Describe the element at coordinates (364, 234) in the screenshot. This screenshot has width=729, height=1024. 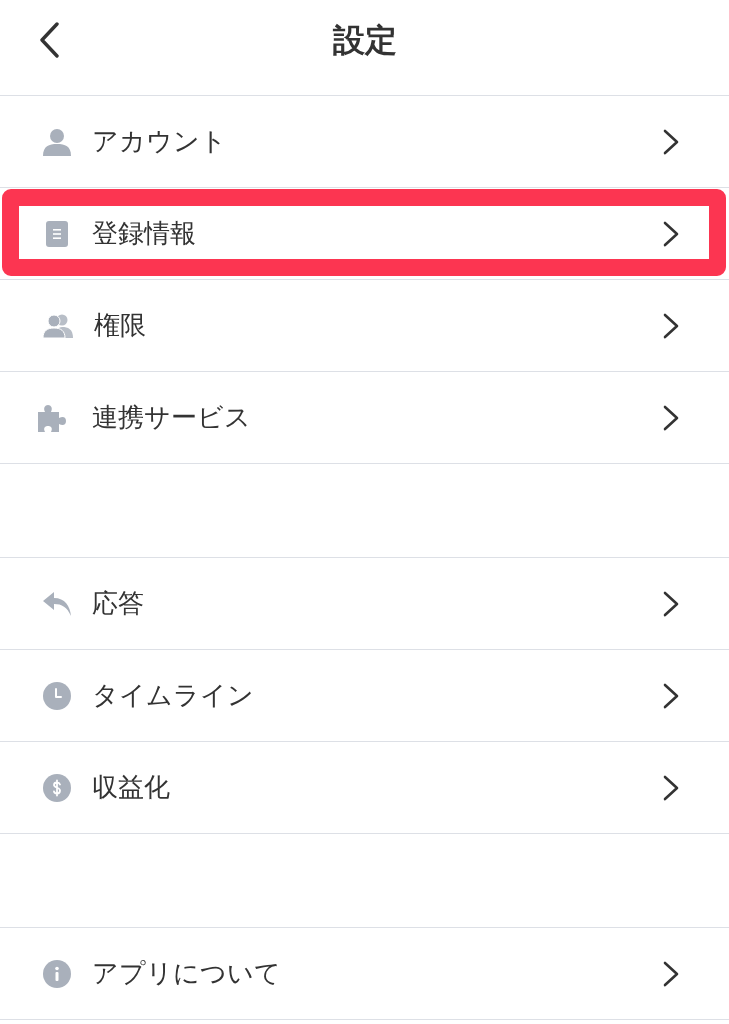
I see `settings-item: 登録情報` at that location.